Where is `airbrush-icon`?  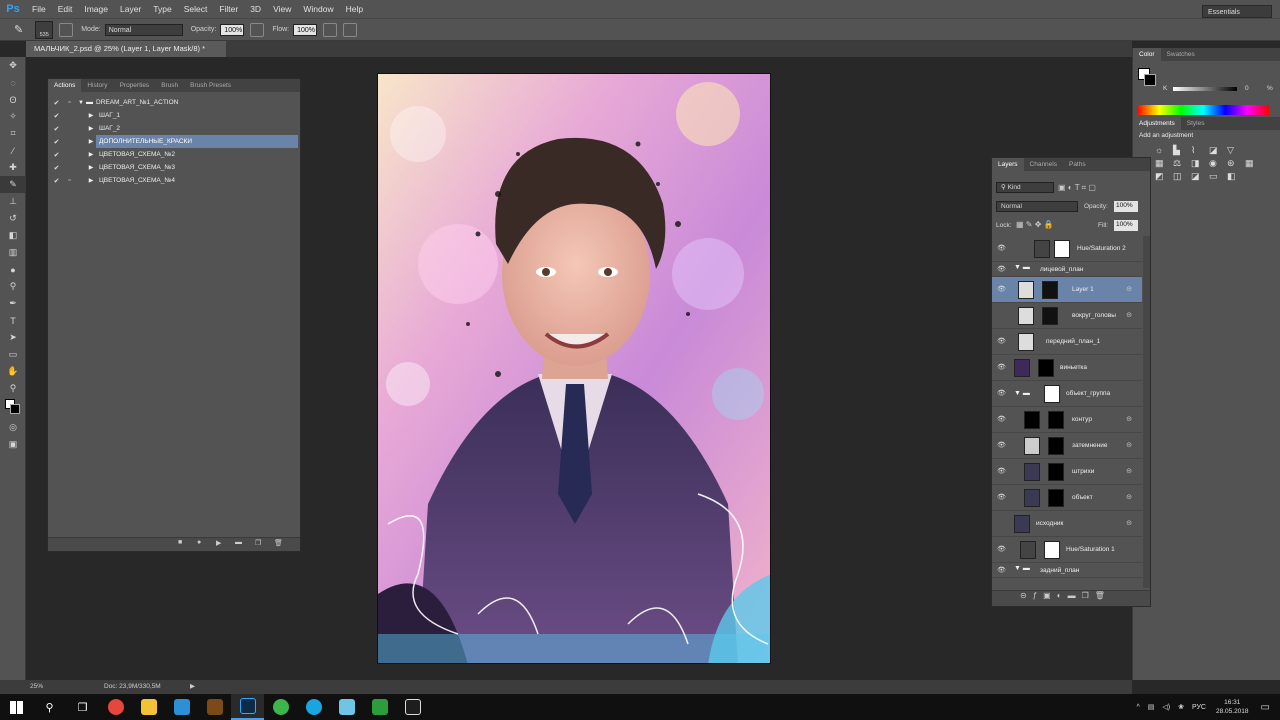 airbrush-icon is located at coordinates (330, 29).